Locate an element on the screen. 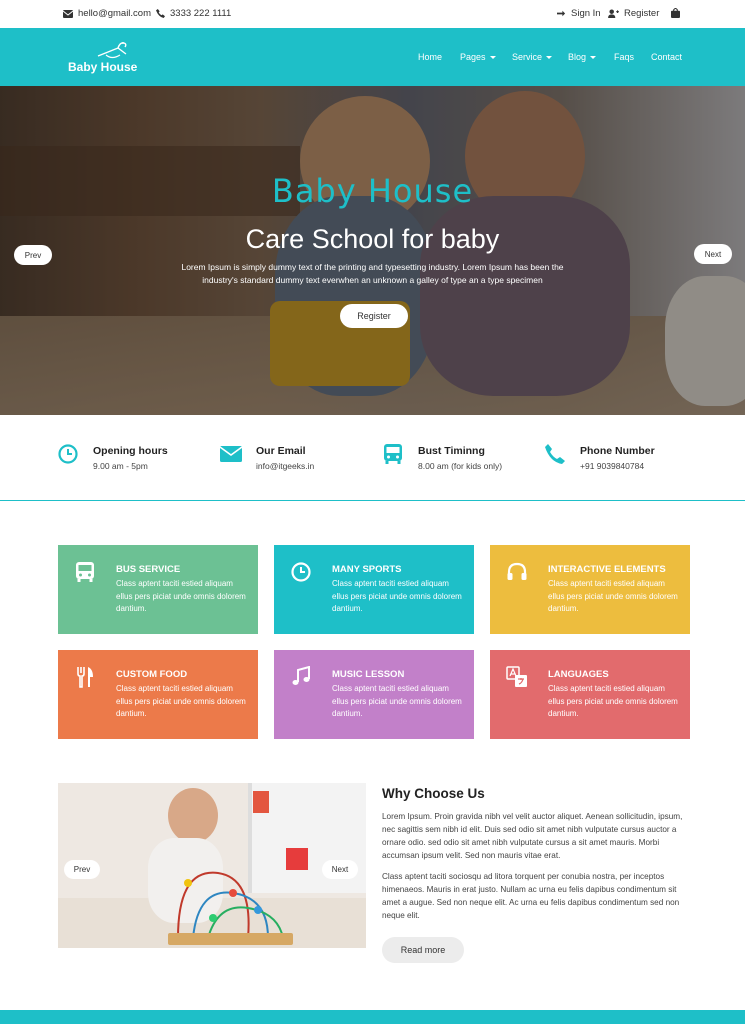 Image resolution: width=745 pixels, height=1024 pixels. why-next-button: Next is located at coordinates (340, 869).